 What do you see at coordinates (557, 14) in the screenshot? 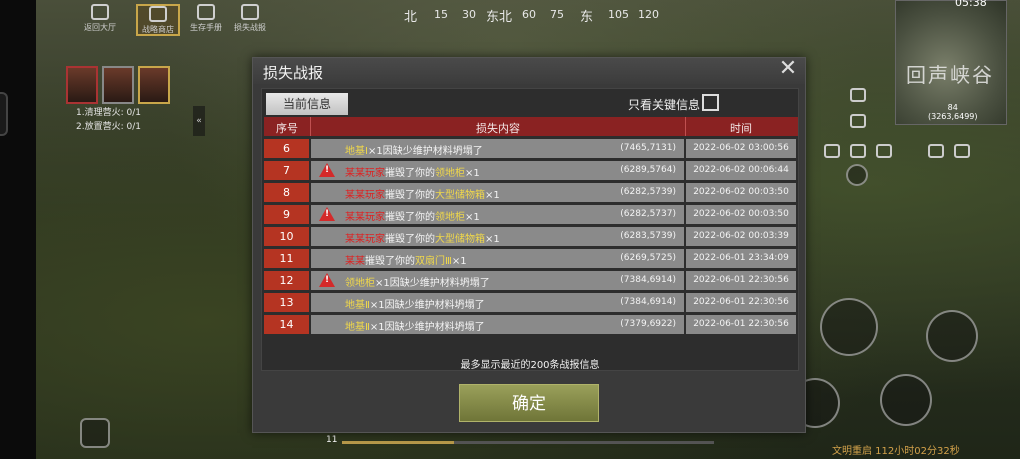
I see `compass-mark: 75` at bounding box center [557, 14].